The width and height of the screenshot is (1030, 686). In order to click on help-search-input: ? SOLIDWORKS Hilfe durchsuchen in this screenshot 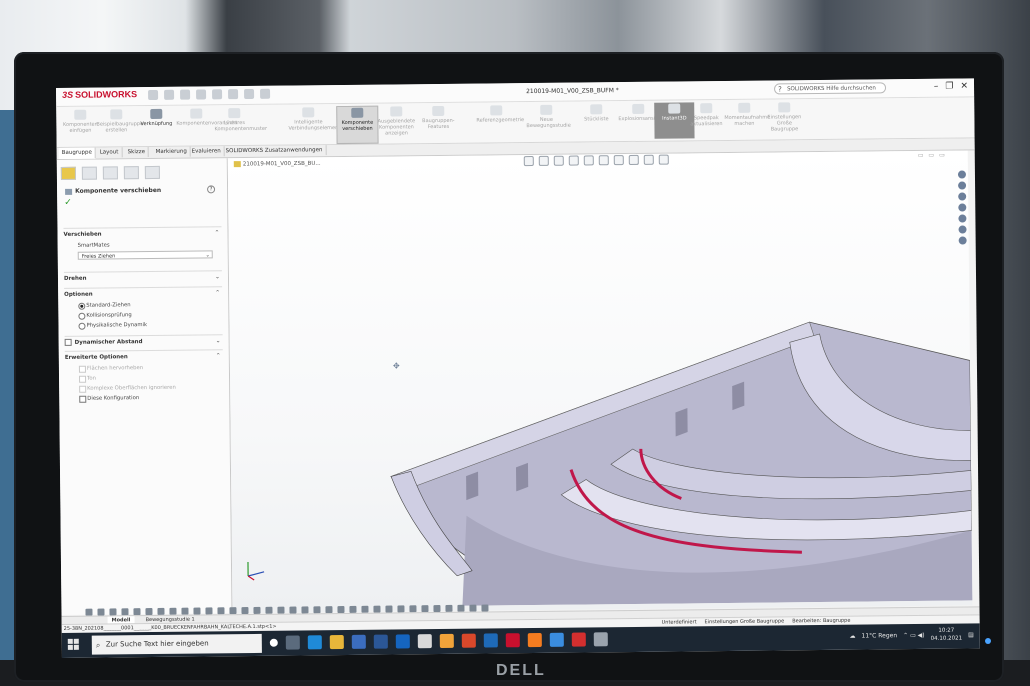, I will do `click(830, 88)`.